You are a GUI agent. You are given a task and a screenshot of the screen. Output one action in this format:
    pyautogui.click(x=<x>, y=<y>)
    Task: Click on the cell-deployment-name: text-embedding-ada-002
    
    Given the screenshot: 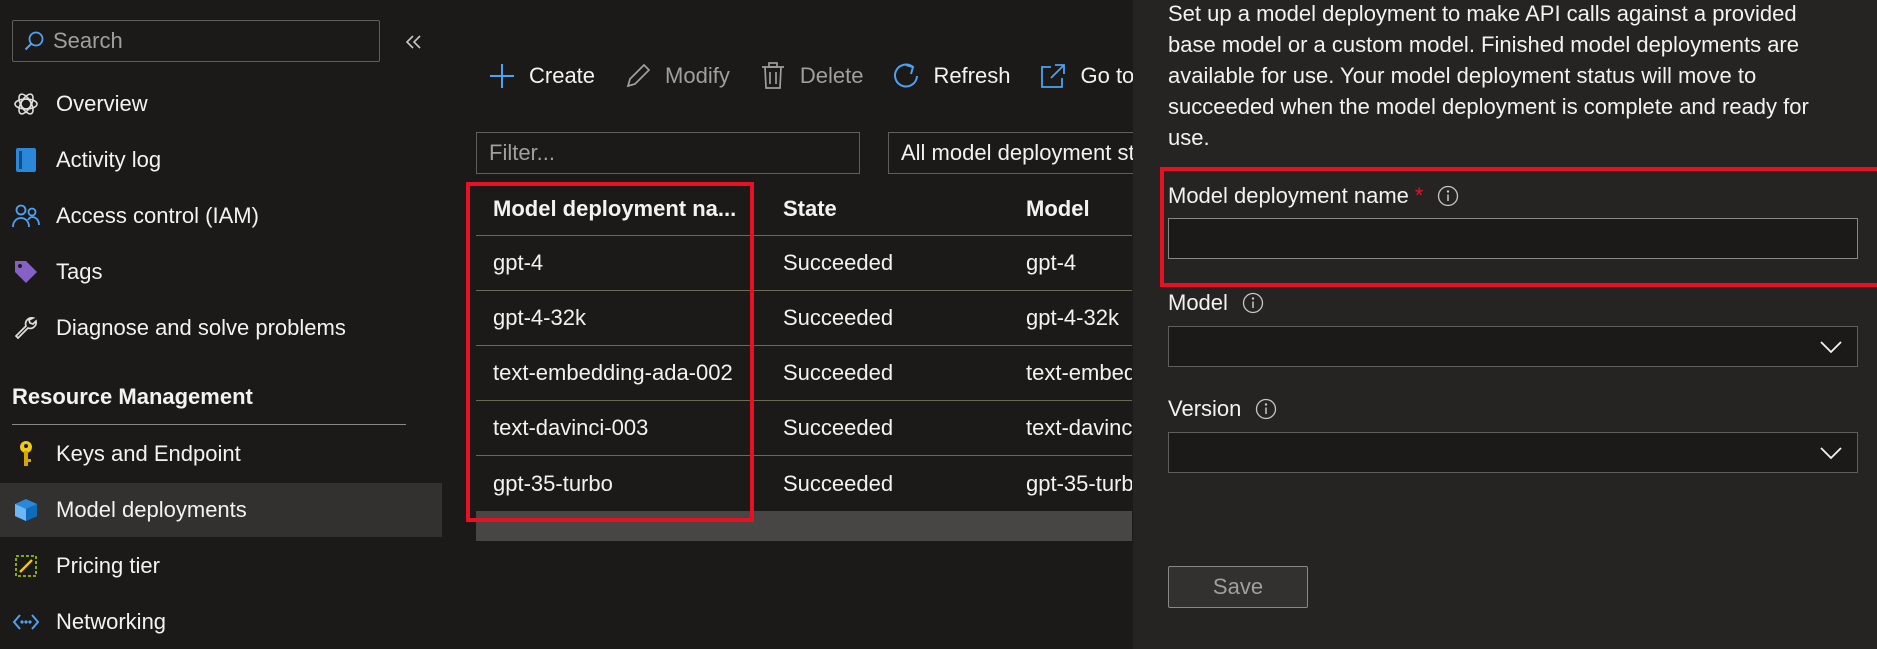 What is the action you would take?
    pyautogui.click(x=613, y=372)
    